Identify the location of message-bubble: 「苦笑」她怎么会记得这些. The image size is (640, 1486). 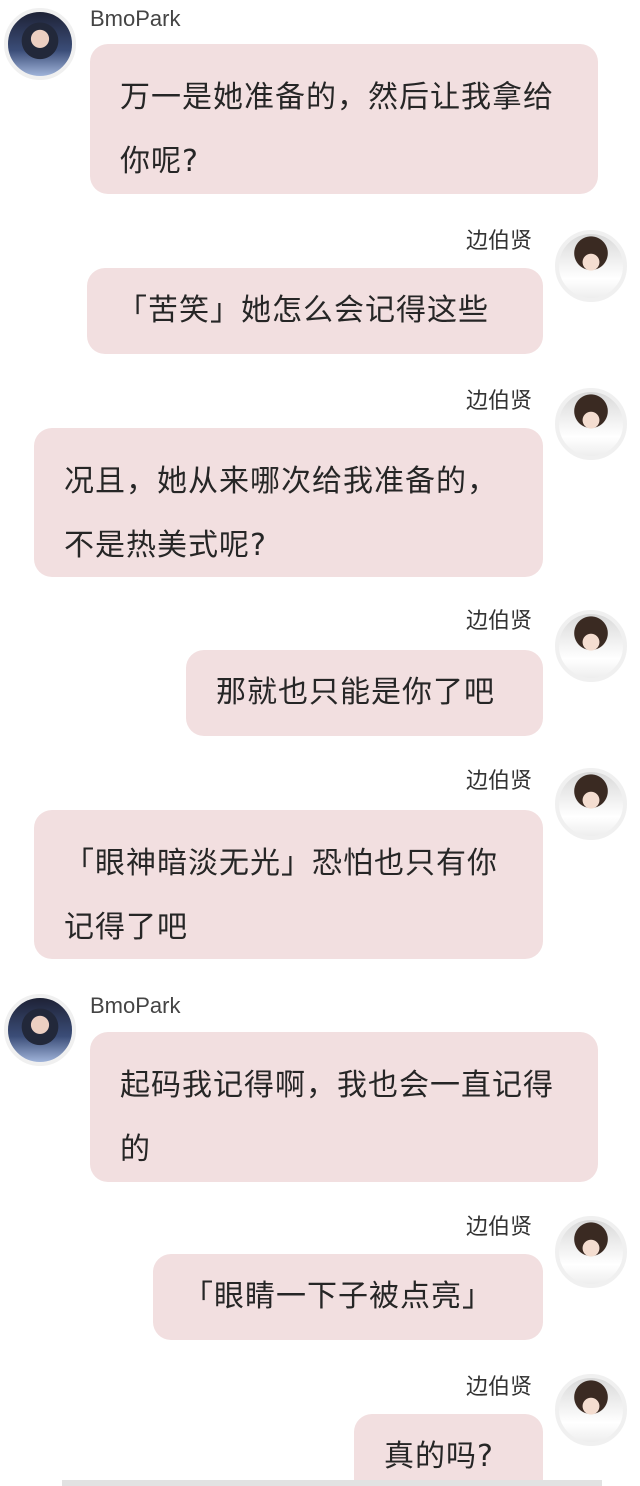
(315, 311).